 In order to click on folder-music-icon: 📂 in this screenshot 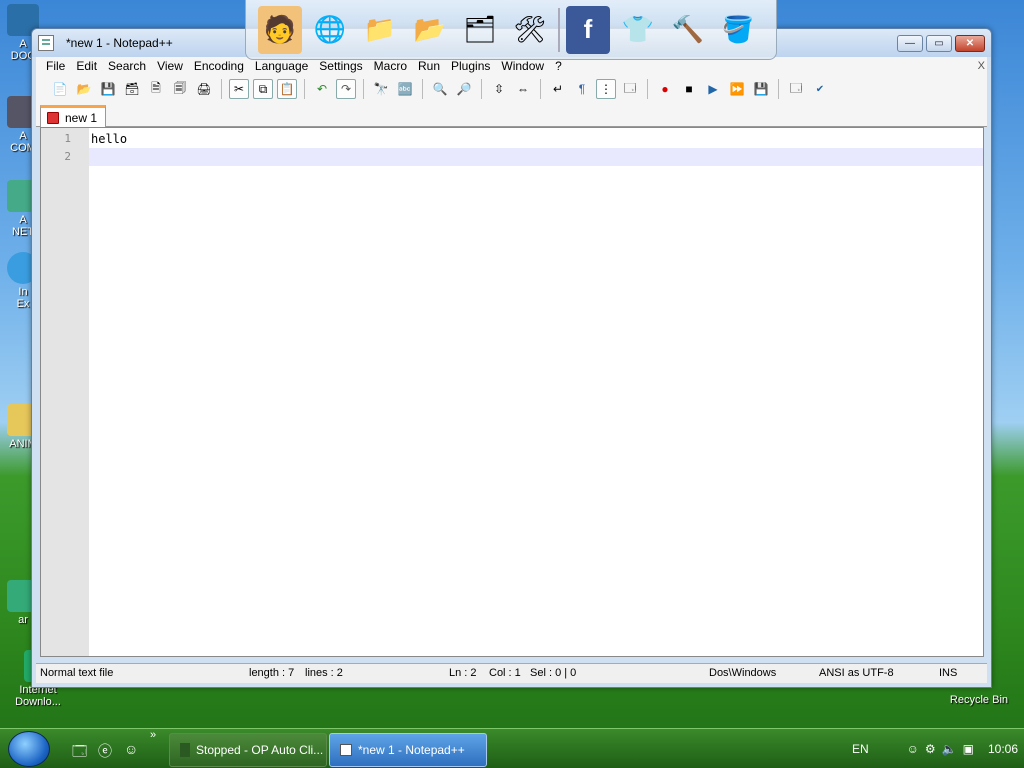, I will do `click(430, 30)`.